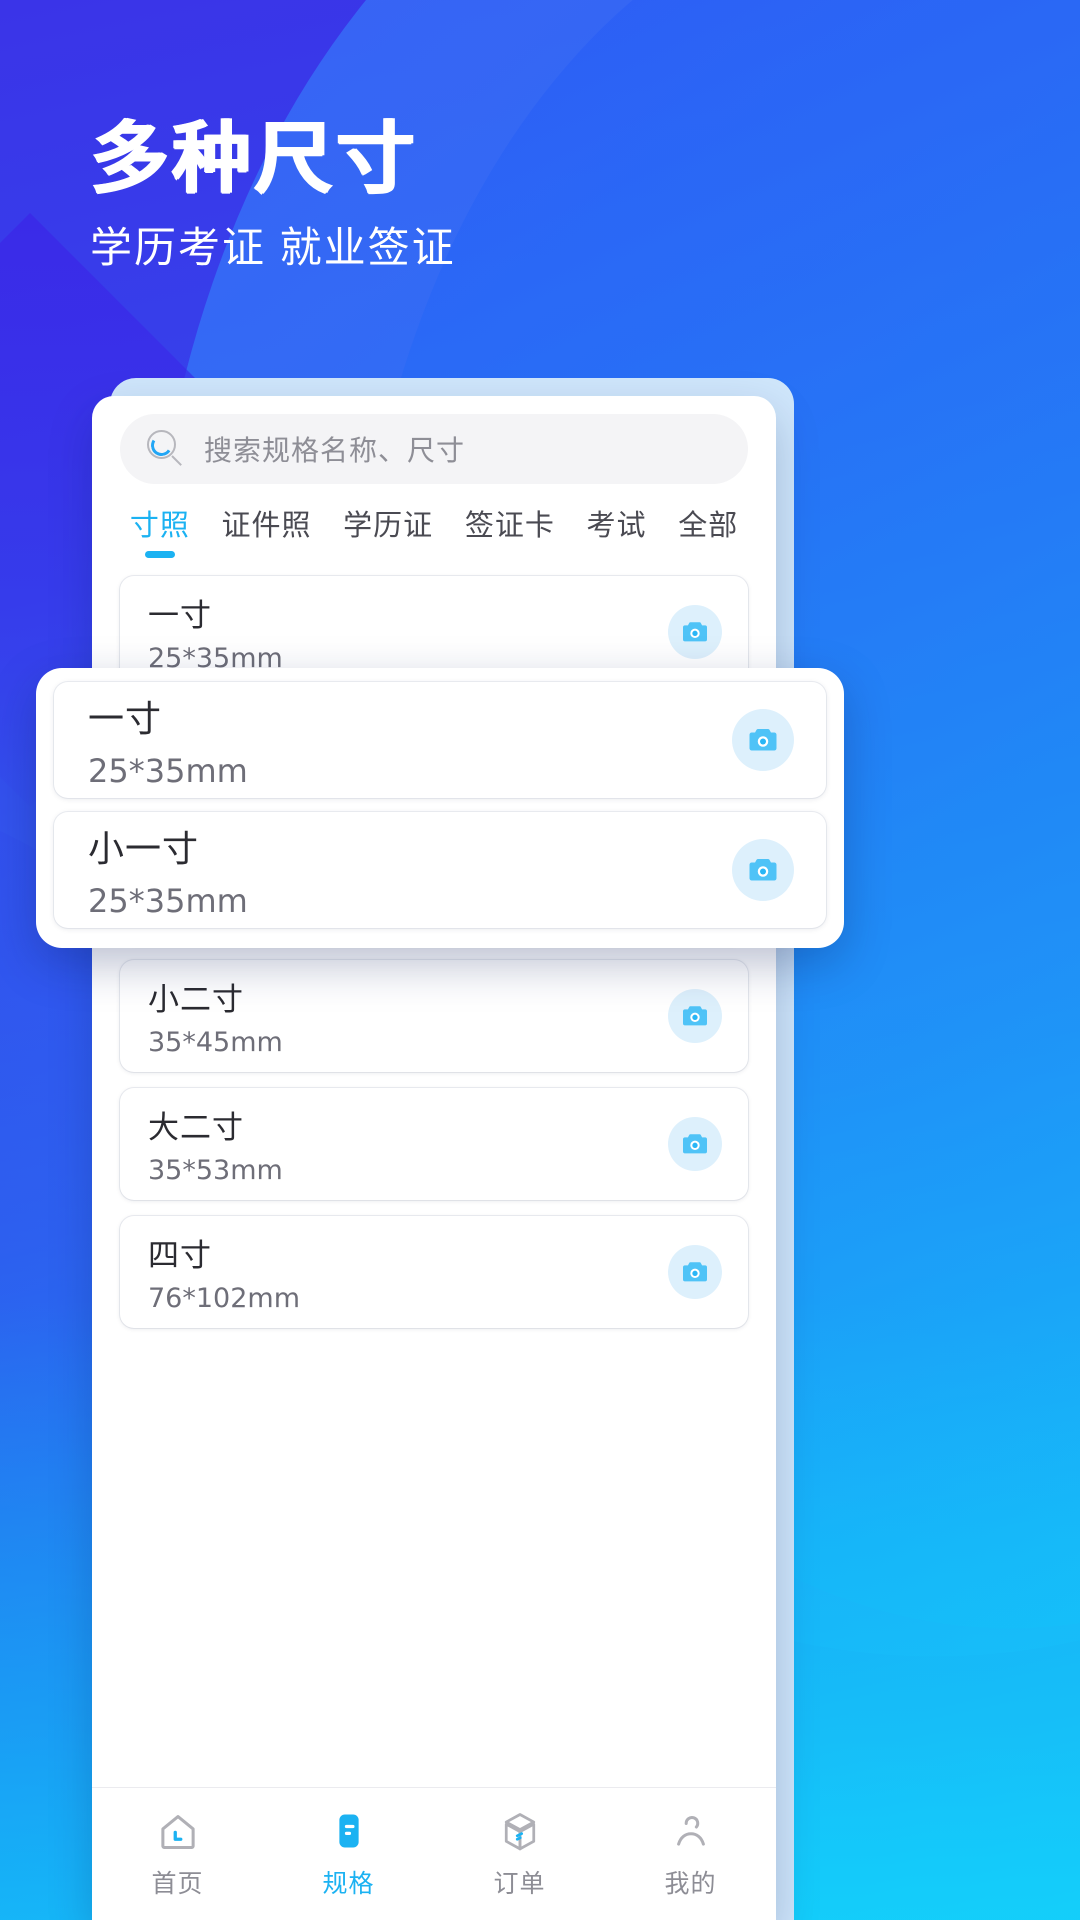 The width and height of the screenshot is (1080, 1920). Describe the element at coordinates (434, 1272) in the screenshot. I see `list-item: 四寸 76*102mm` at that location.